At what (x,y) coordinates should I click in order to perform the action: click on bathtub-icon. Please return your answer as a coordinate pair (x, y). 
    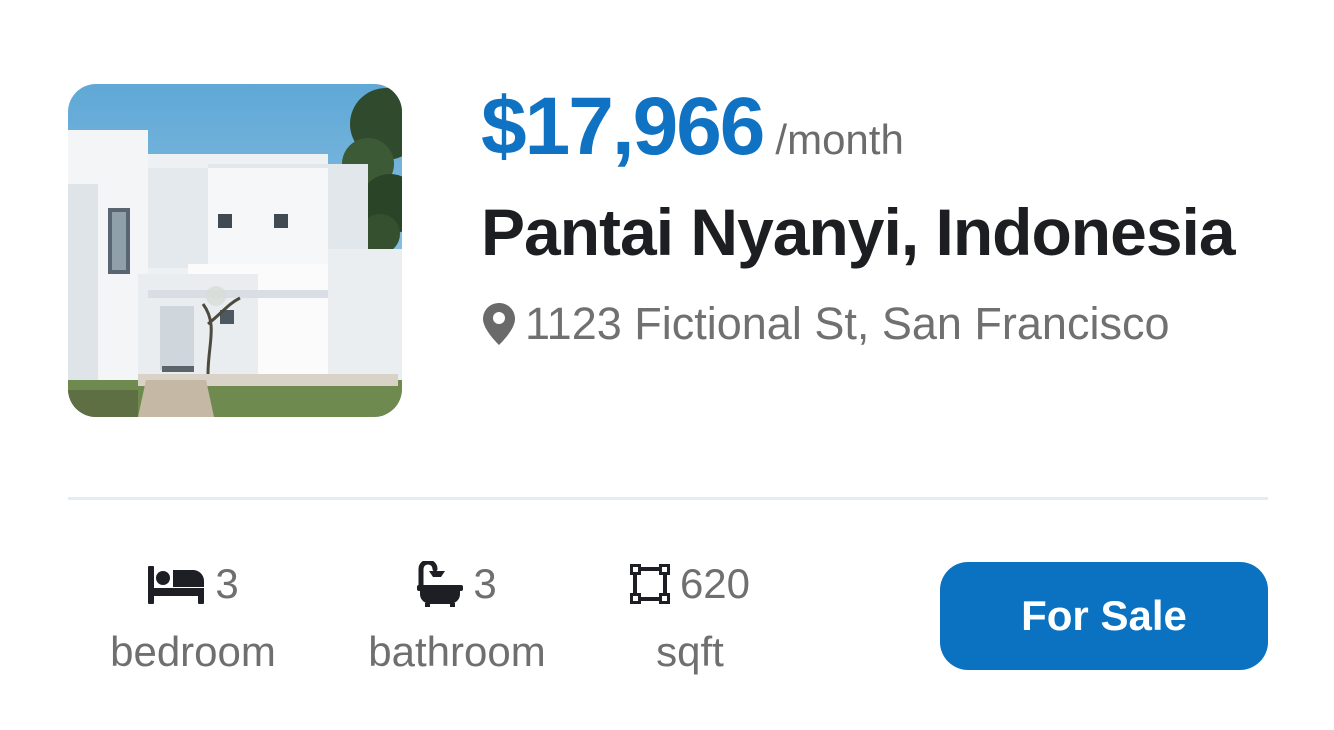
    Looking at the image, I should click on (440, 584).